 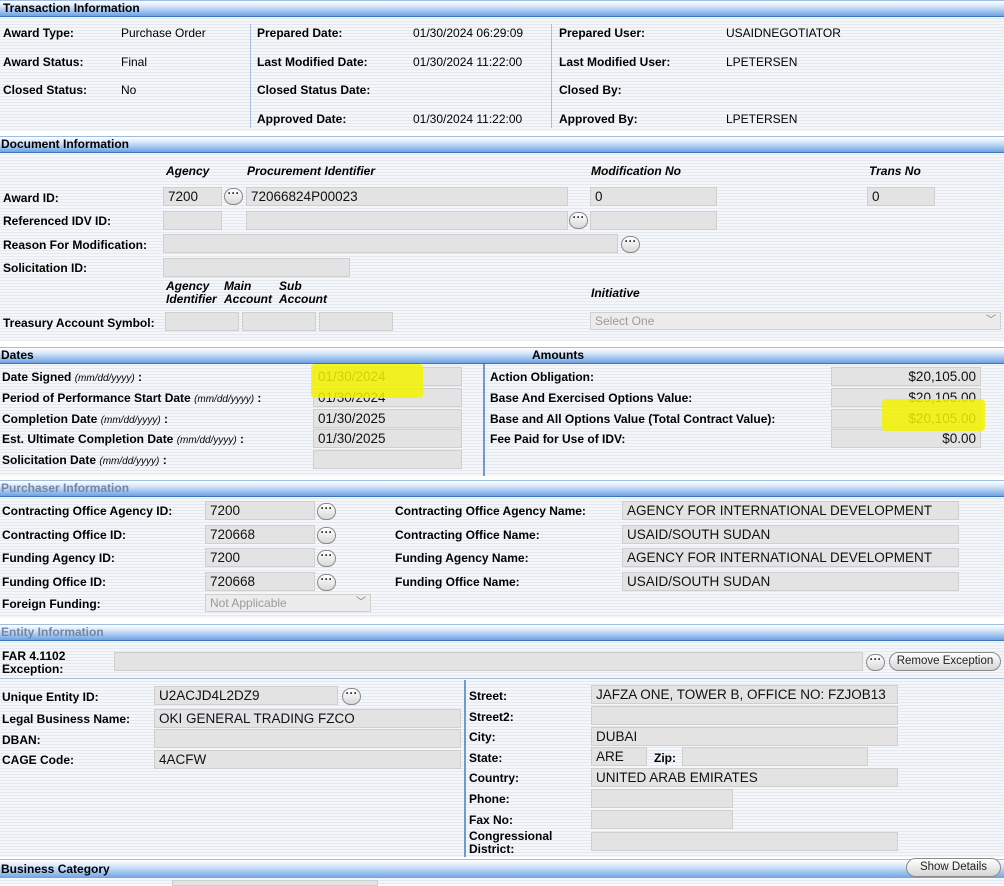 I want to click on reason-for-modification-label: Reason For Modification:, so click(x=75, y=245).